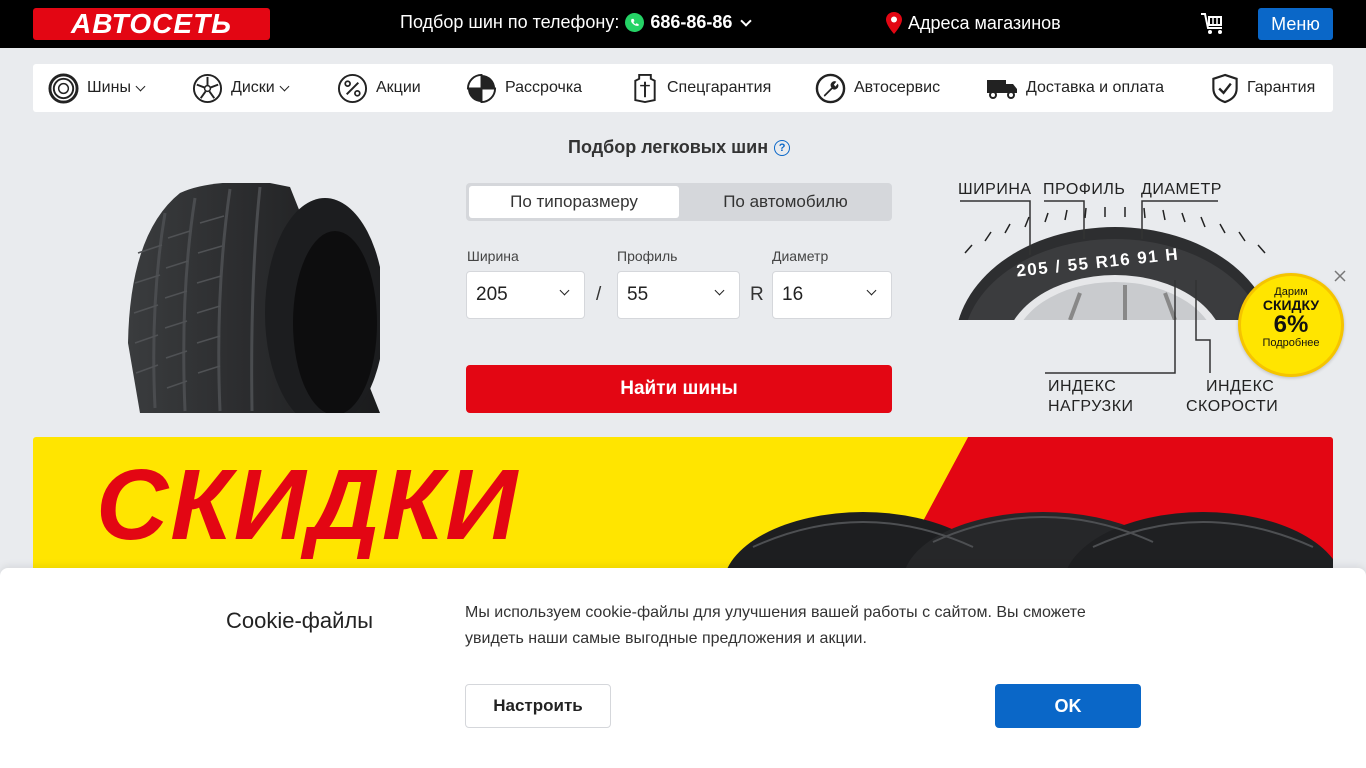  I want to click on nav-item-service: Автосервис, so click(877, 88).